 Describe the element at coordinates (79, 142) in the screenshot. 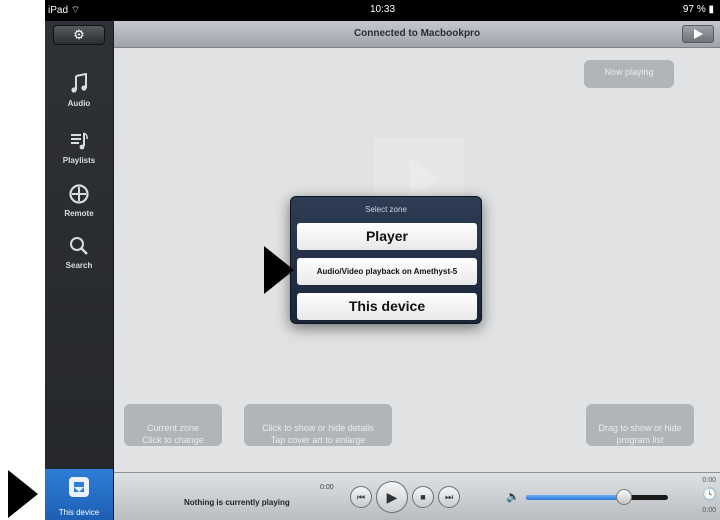

I see `playlist-icon` at that location.